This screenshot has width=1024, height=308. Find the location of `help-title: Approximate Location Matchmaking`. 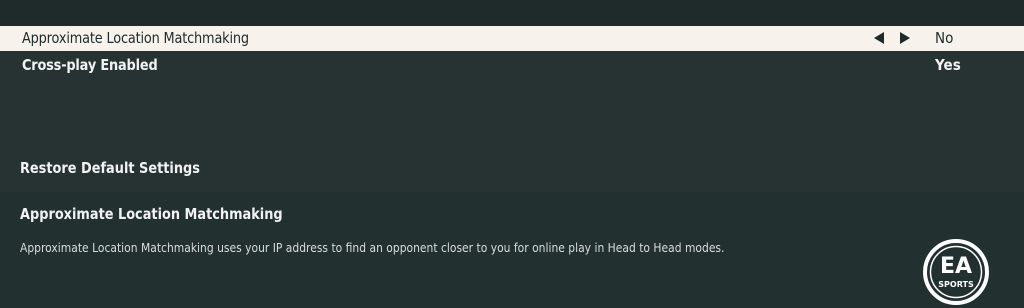

help-title: Approximate Location Matchmaking is located at coordinates (151, 214).